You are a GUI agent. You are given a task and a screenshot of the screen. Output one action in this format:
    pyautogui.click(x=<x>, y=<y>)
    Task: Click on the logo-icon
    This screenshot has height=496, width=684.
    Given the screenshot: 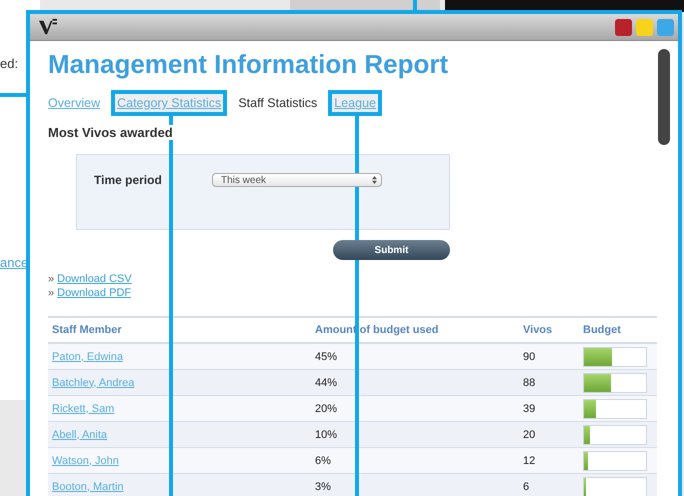 What is the action you would take?
    pyautogui.click(x=48, y=27)
    